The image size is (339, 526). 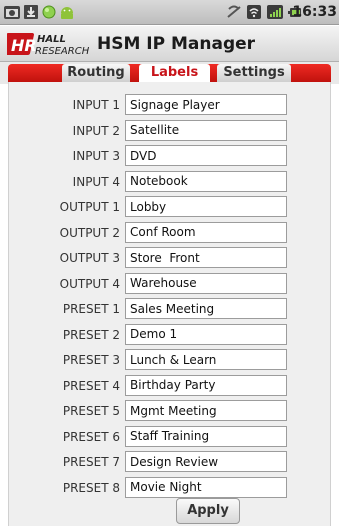 I want to click on row-label: OUTPUT 1, so click(x=89, y=207).